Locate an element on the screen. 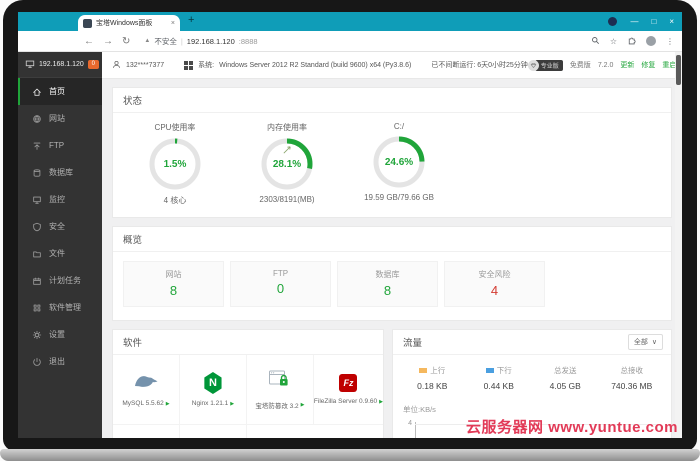  sidebar-item-files: 文件 is located at coordinates (60, 253).